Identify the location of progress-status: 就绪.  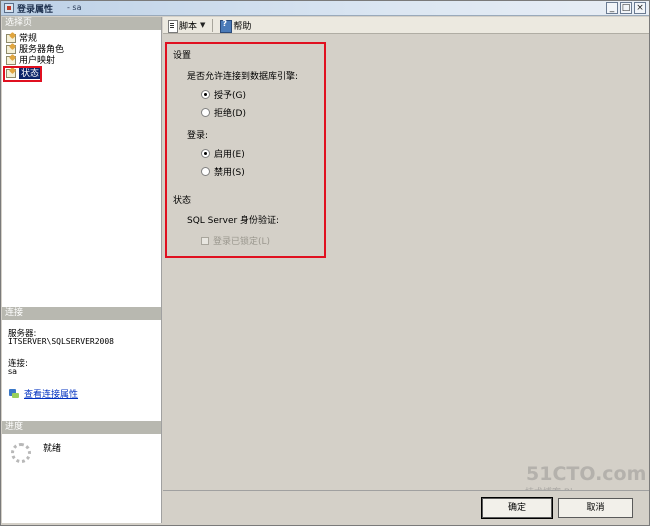
(52, 449).